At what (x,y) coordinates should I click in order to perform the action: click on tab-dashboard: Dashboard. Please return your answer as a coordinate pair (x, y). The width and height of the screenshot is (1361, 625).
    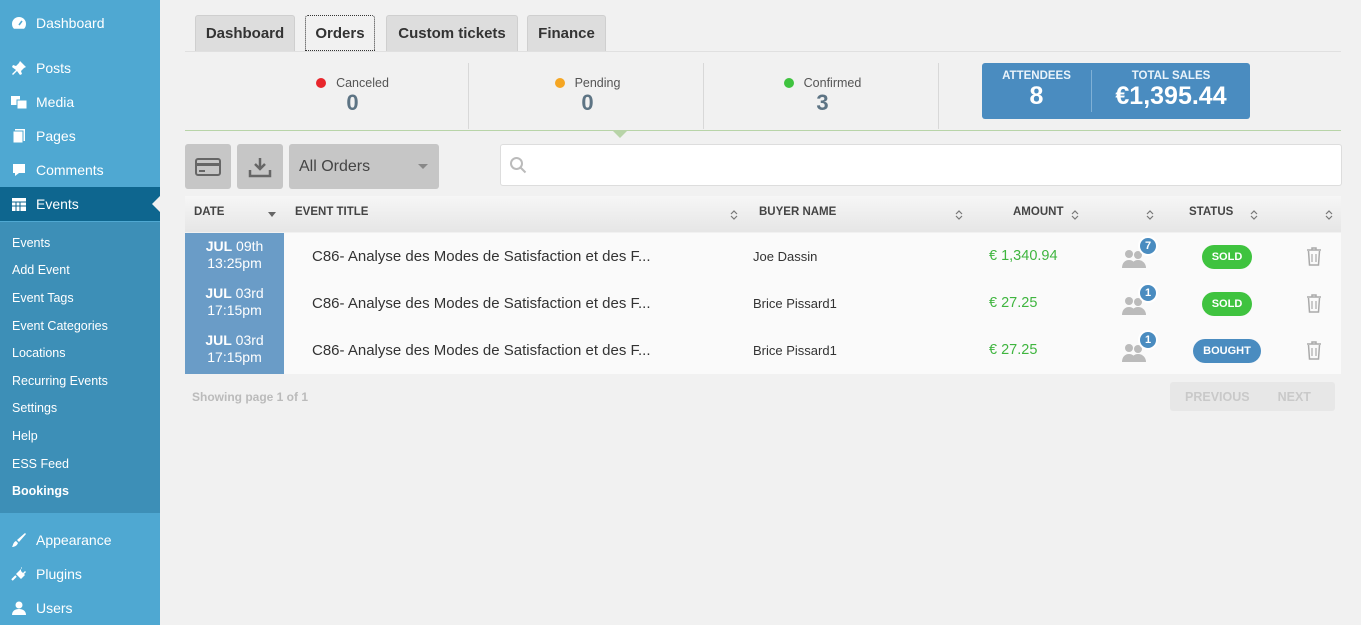
    Looking at the image, I should click on (245, 33).